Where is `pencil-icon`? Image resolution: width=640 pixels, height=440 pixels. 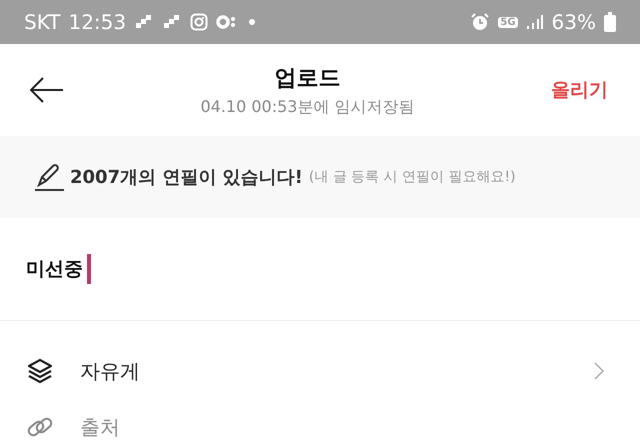
pencil-icon is located at coordinates (49, 177).